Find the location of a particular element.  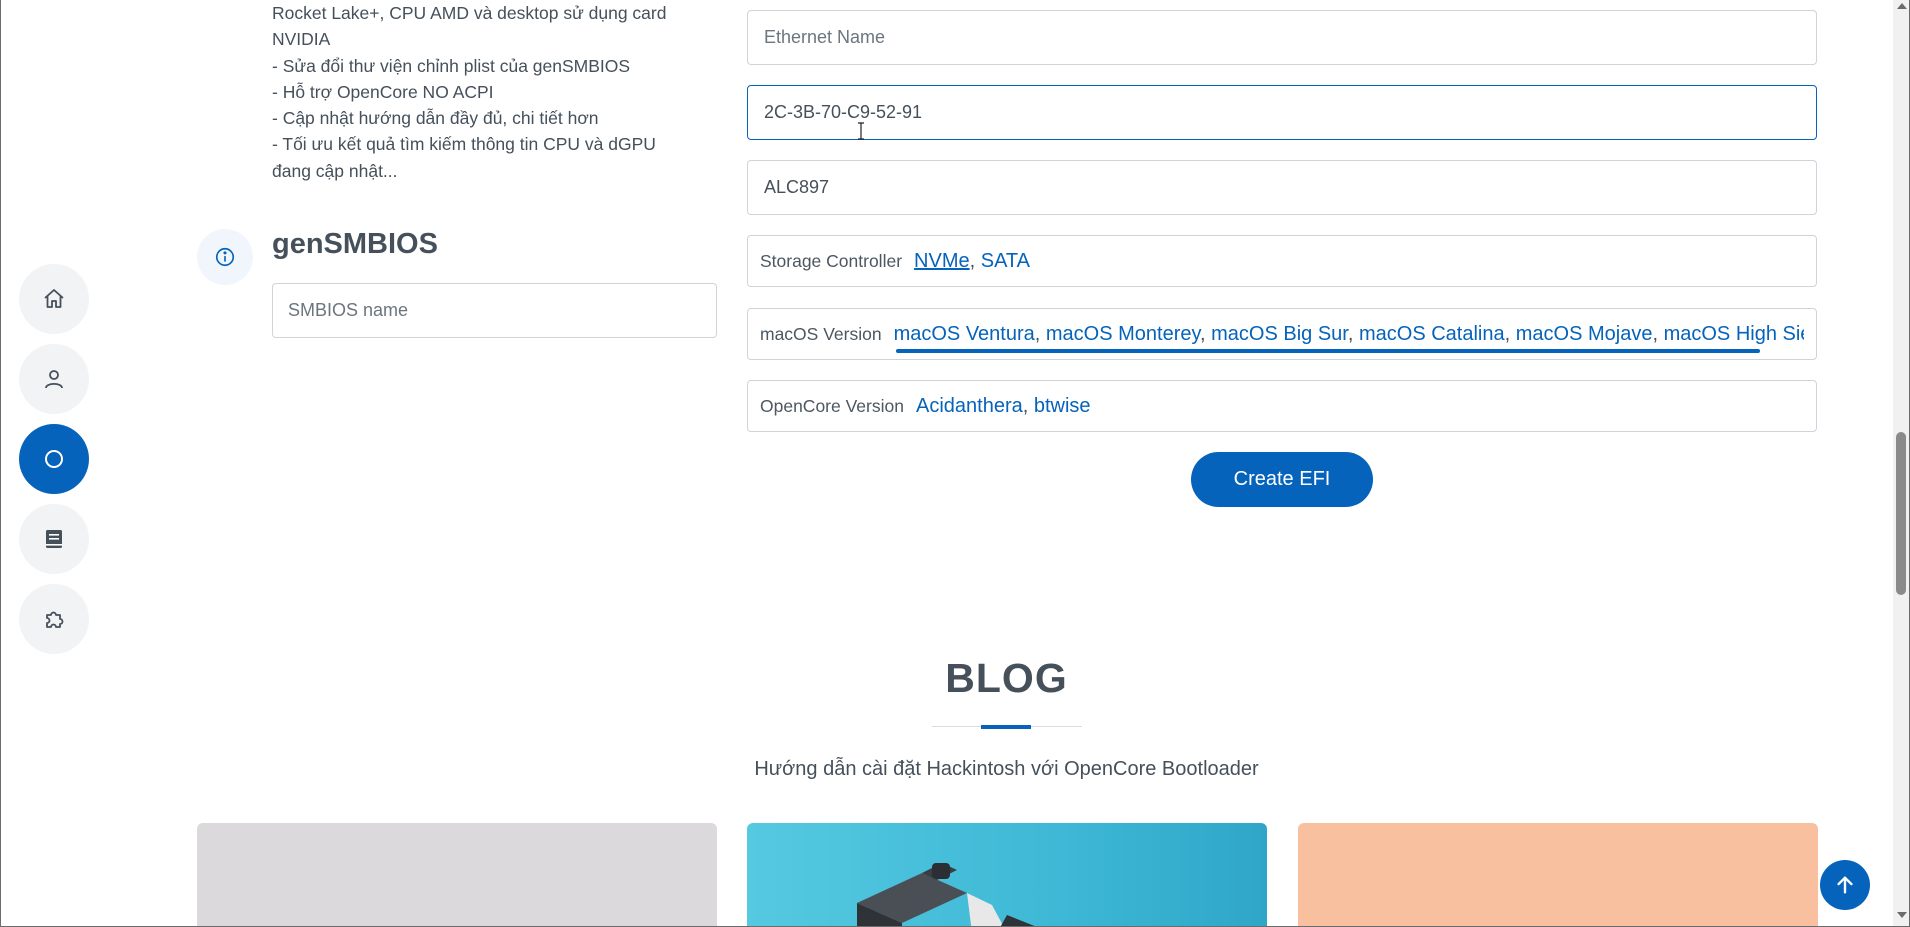

ethernet-name-input: Ethernet Name is located at coordinates (1282, 37).